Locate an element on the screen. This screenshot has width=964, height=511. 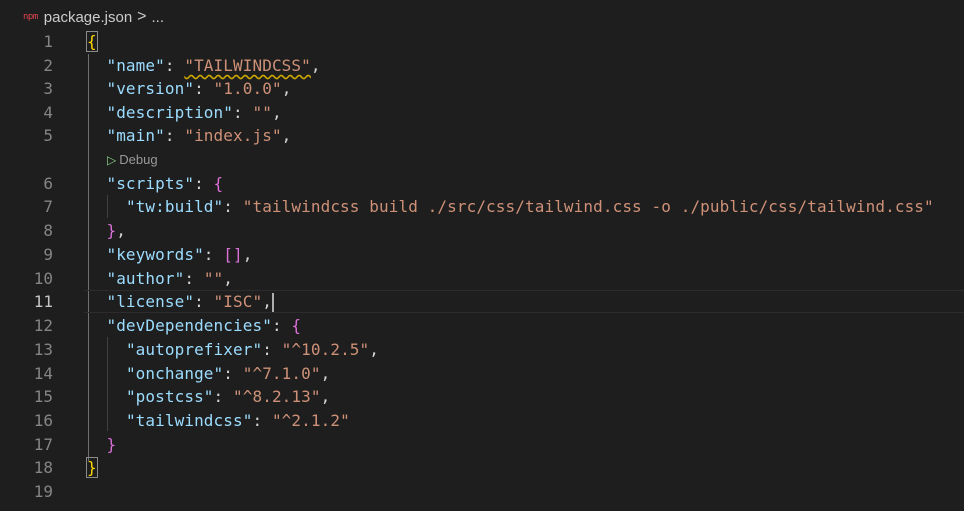
code-text: { is located at coordinates (92, 41).